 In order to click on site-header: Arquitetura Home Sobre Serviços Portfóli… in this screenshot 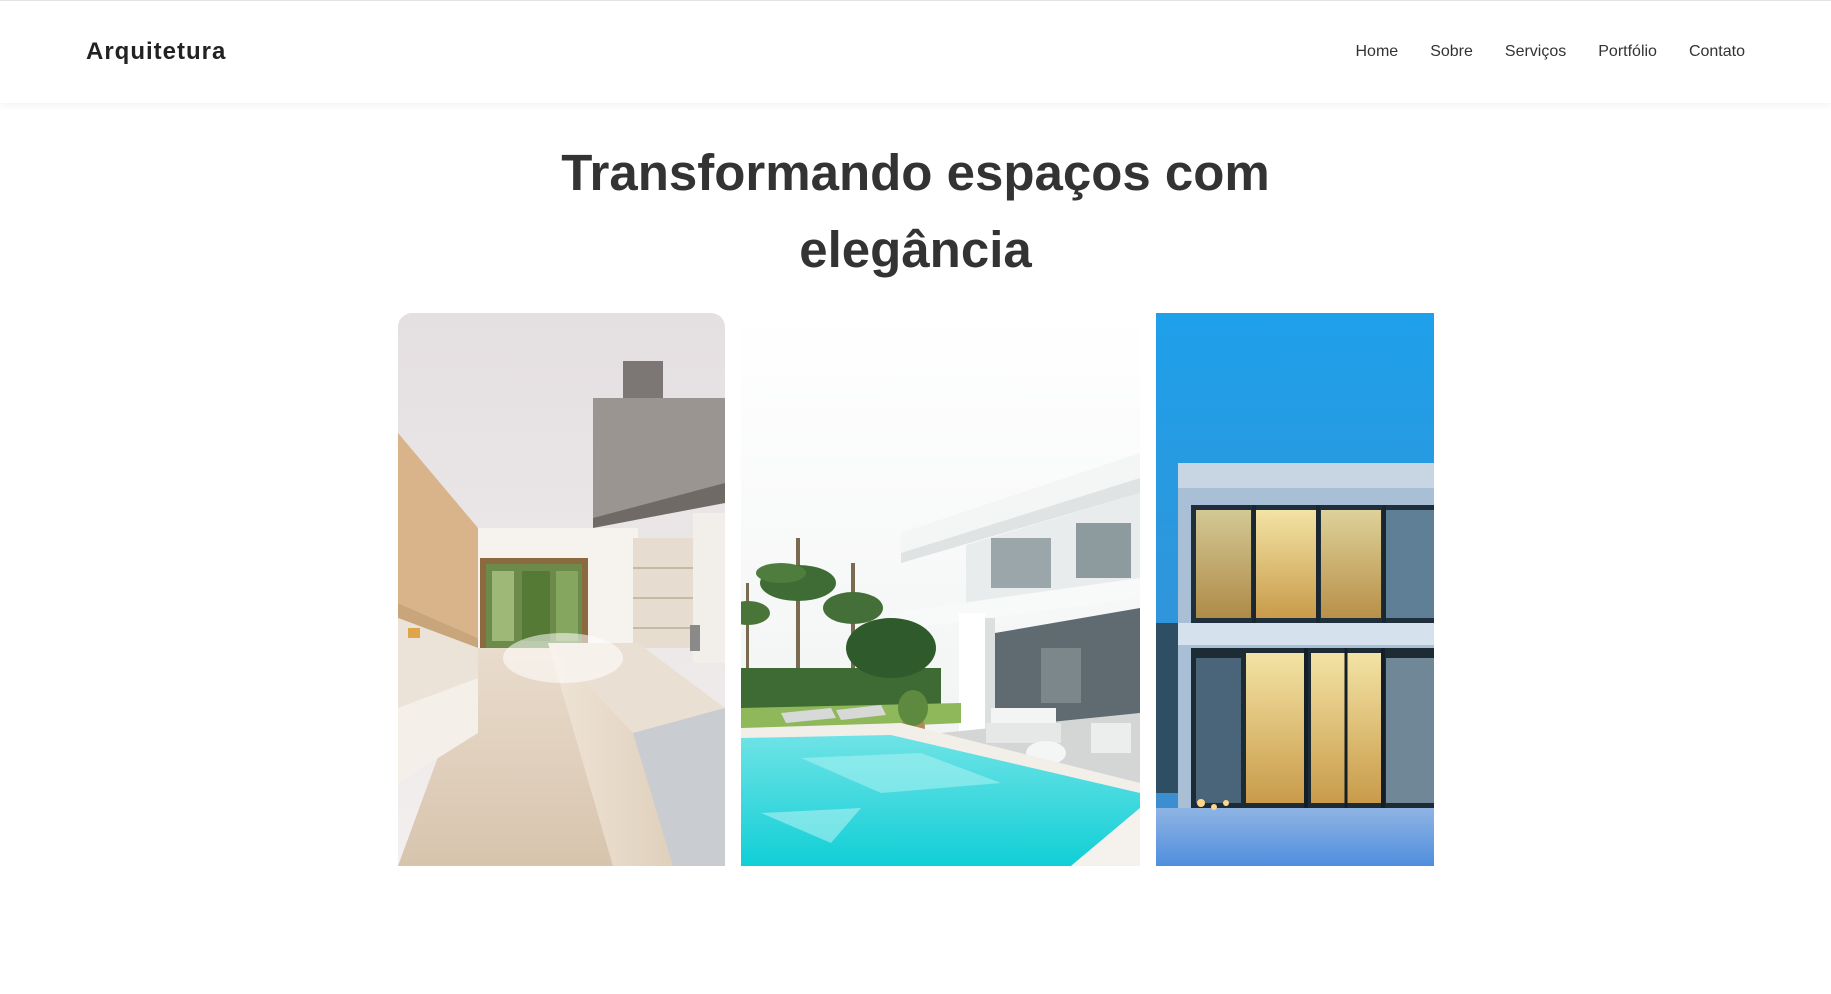, I will do `click(915, 51)`.